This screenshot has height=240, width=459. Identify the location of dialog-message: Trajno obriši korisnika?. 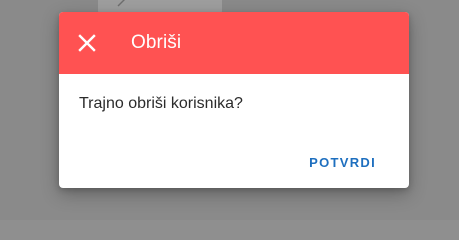
(161, 103).